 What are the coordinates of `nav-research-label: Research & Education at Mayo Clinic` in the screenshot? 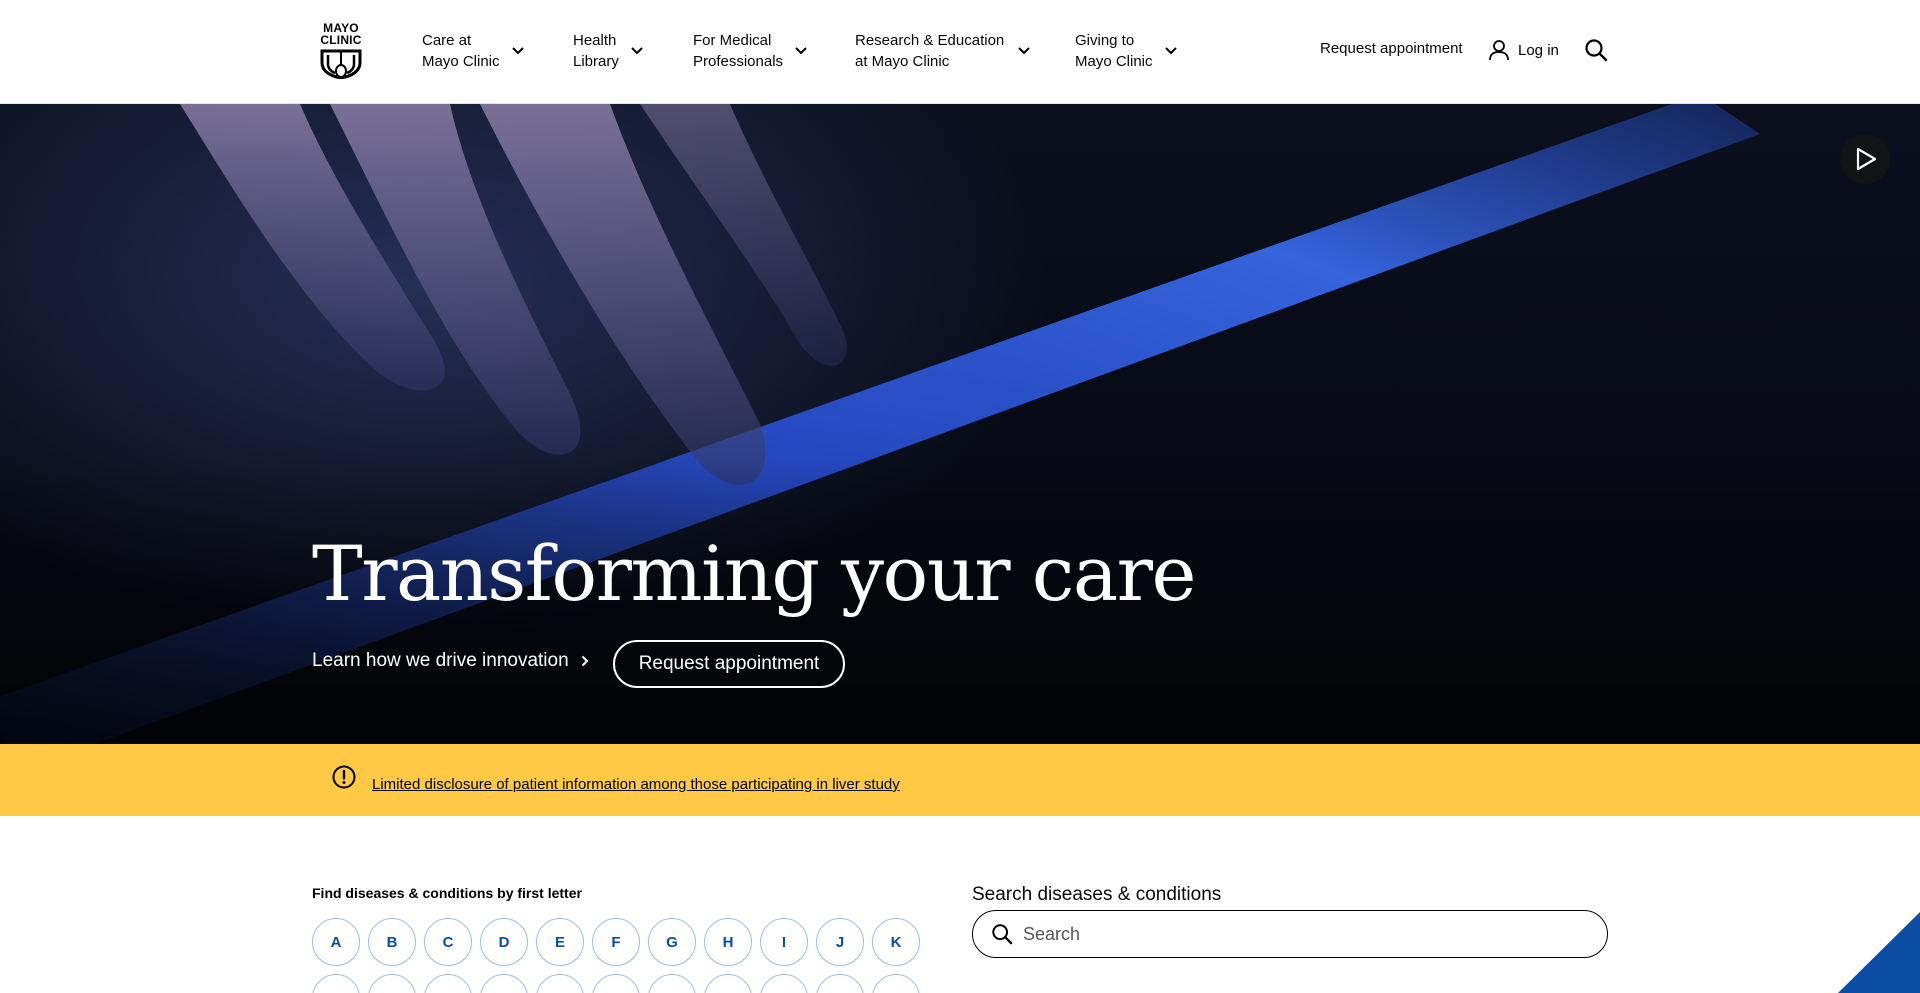 It's located at (930, 51).